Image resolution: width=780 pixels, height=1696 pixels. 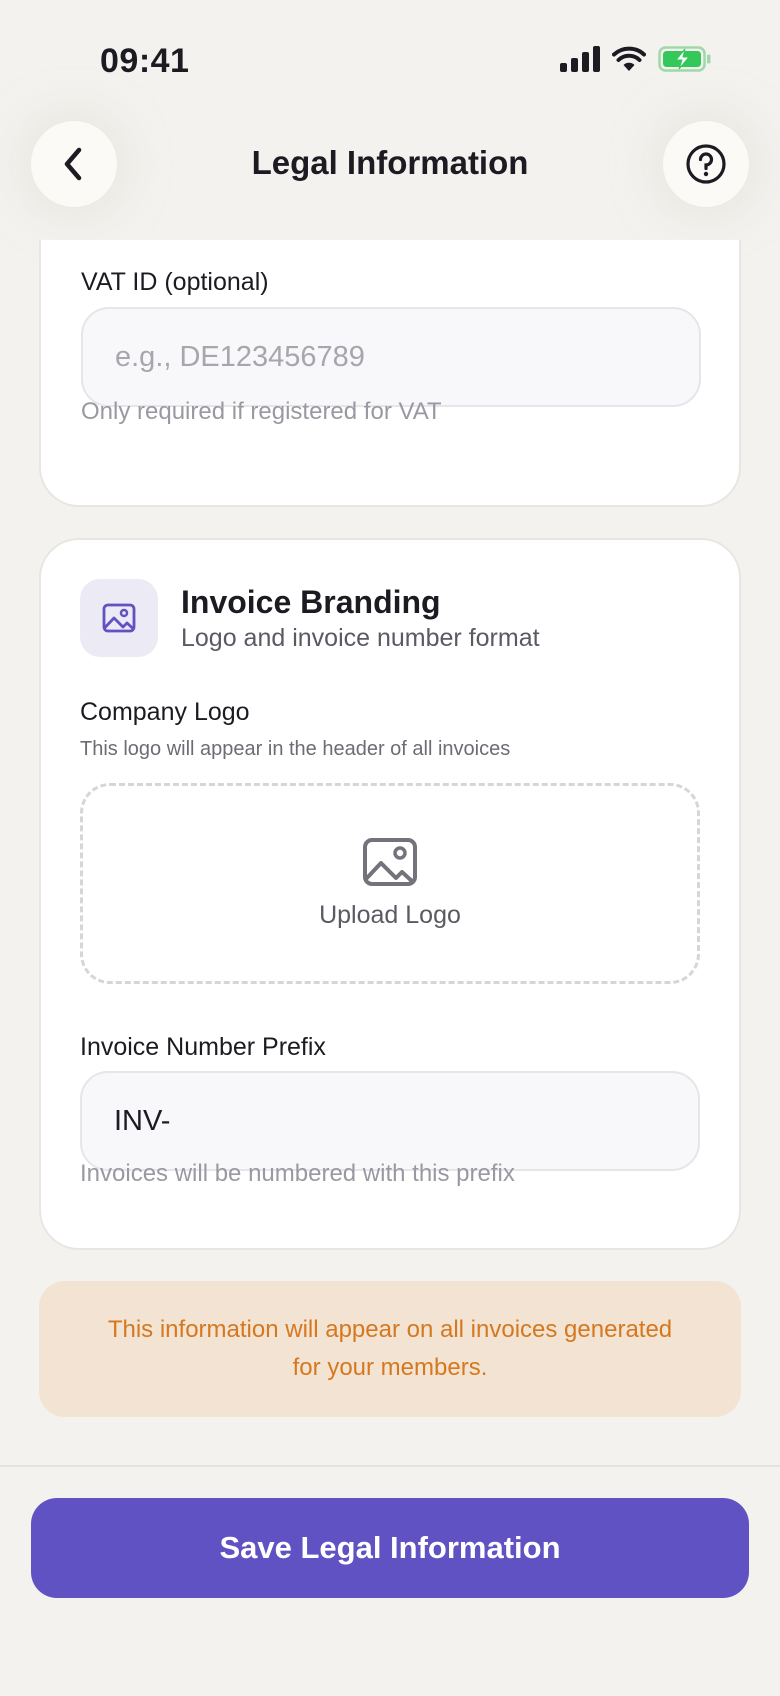 I want to click on wifi-icon, so click(x=629, y=58).